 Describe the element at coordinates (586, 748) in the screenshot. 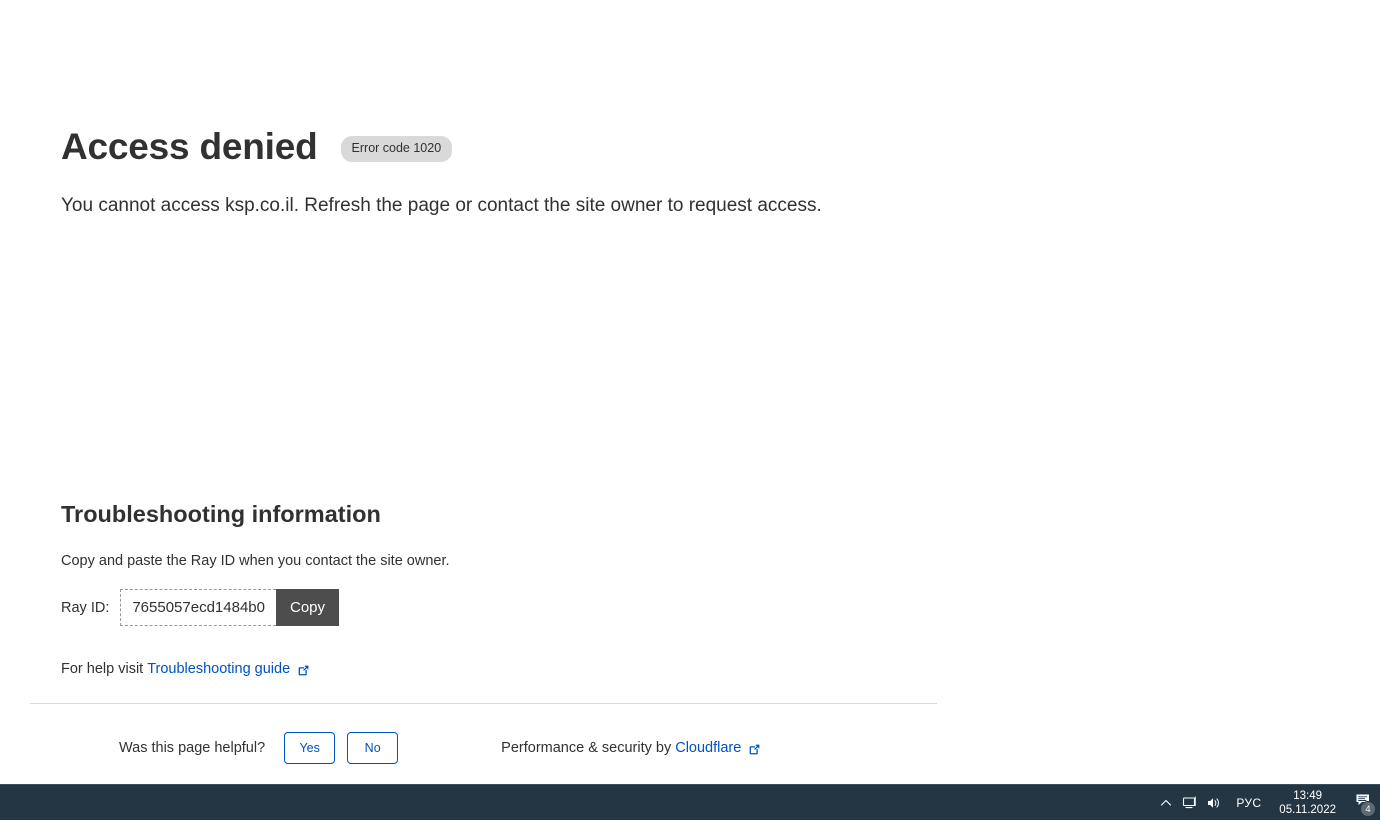

I see `attribution-prefix-text: Performance & security by` at that location.